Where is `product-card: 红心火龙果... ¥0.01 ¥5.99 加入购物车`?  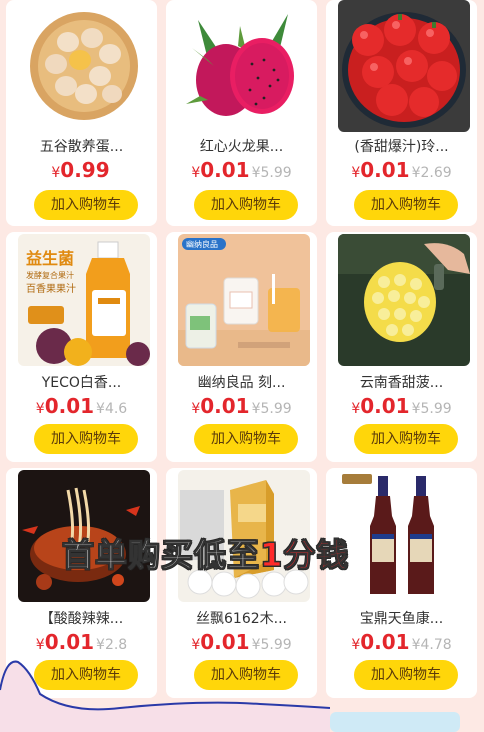 product-card: 红心火龙果... ¥0.01 ¥5.99 加入购物车 is located at coordinates (241, 113).